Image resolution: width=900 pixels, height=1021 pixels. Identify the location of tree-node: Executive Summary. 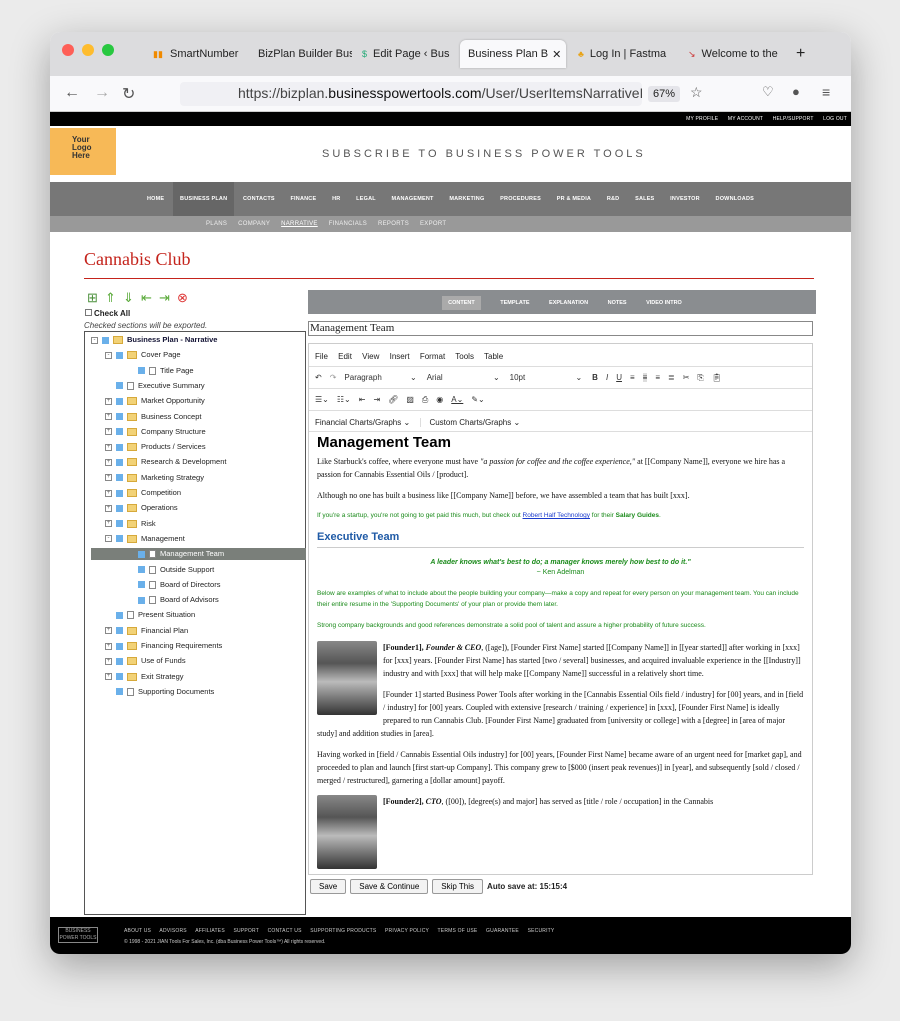
(155, 386).